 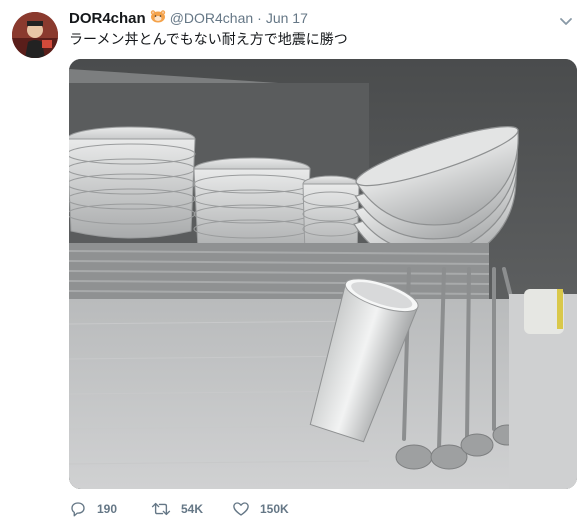 What do you see at coordinates (211, 18) in the screenshot?
I see `user-handle: @DOR4chan` at bounding box center [211, 18].